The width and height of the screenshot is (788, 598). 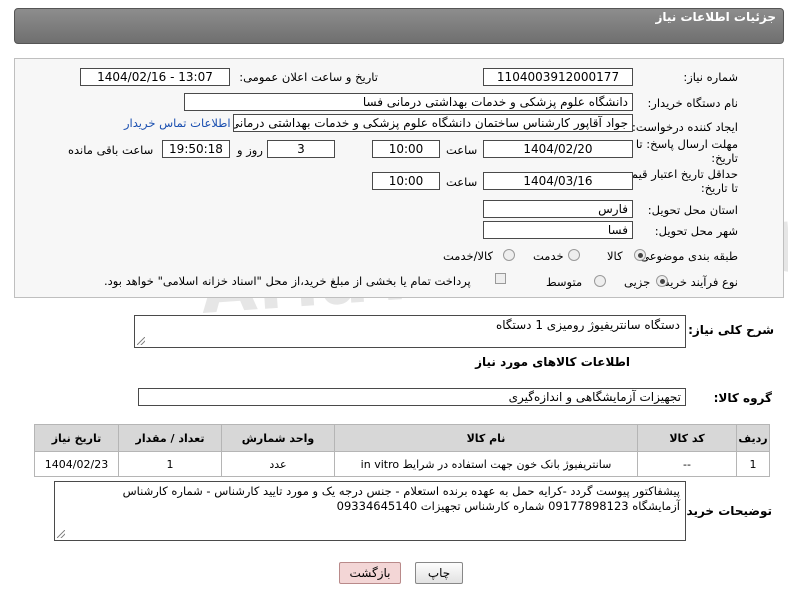 What do you see at coordinates (250, 150) in the screenshot?
I see `days-label: روز و` at bounding box center [250, 150].